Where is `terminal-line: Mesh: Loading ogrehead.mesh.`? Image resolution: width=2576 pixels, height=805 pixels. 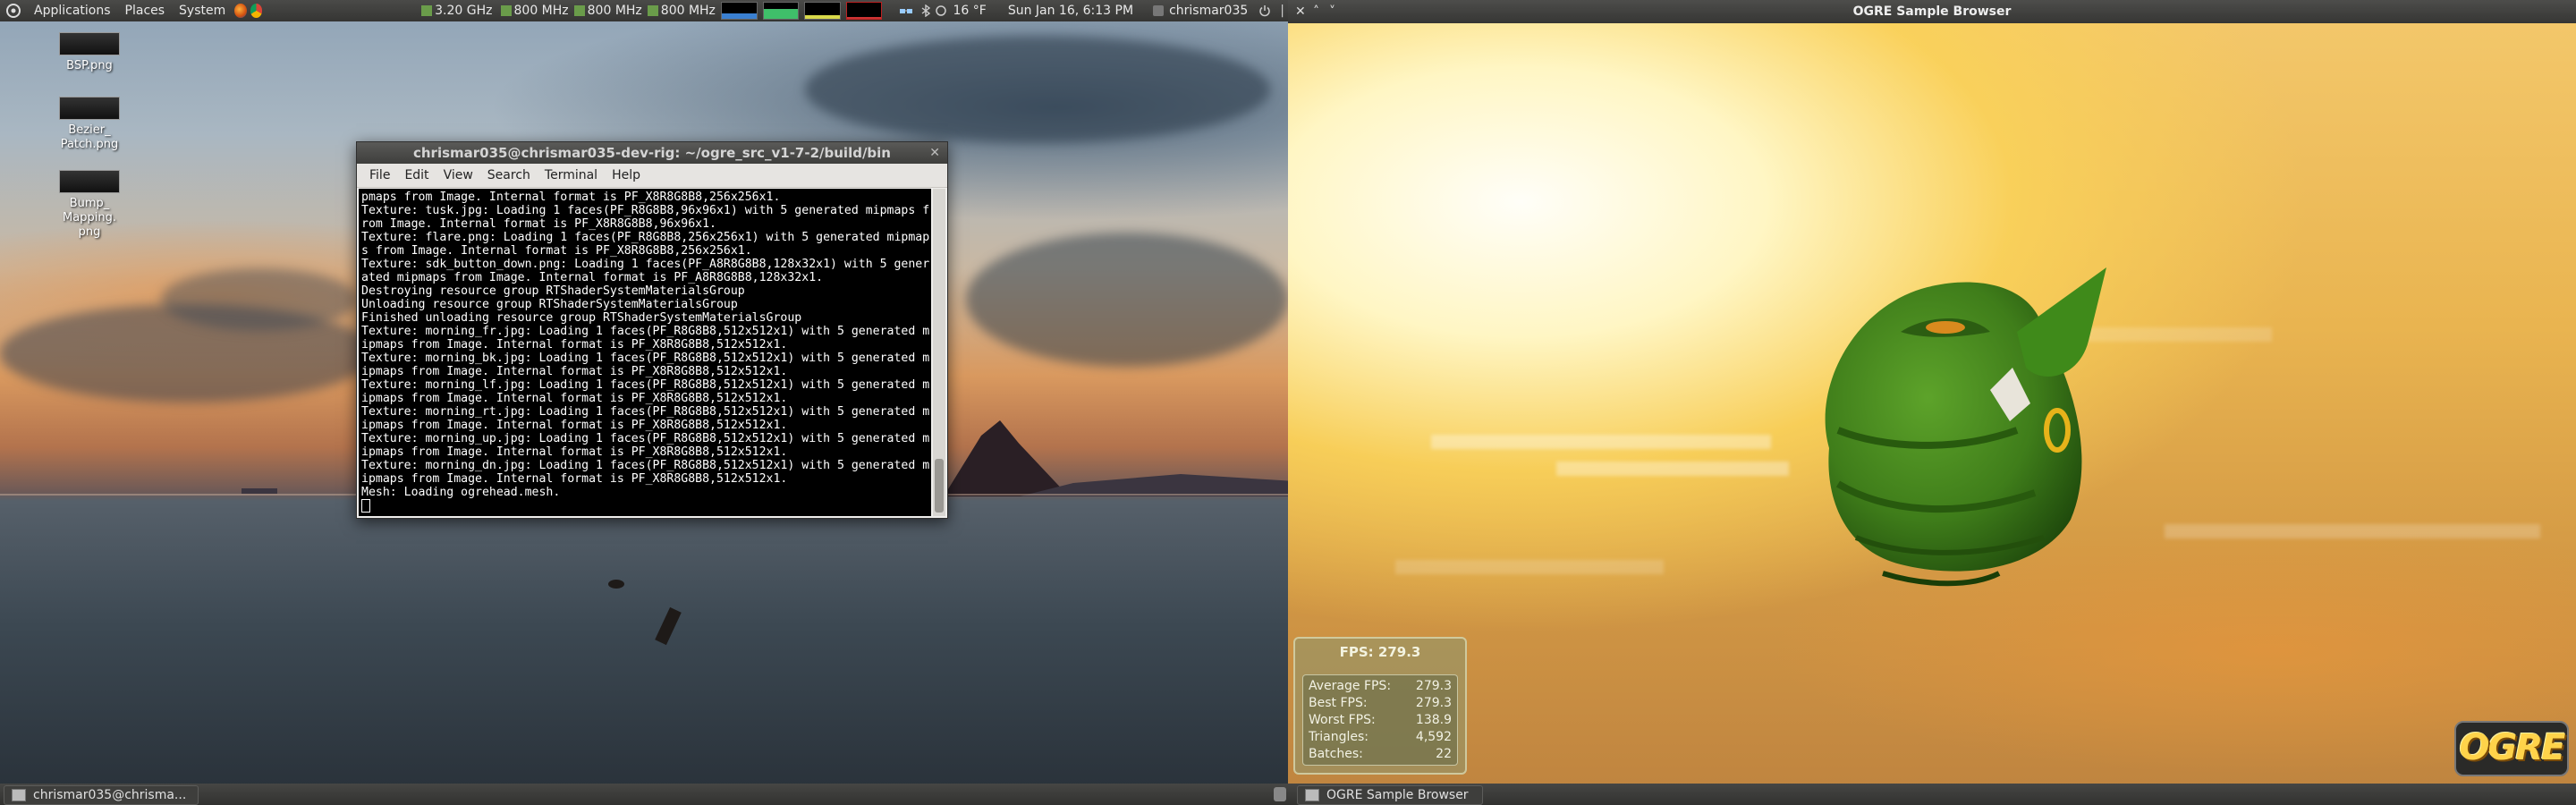
terminal-line: Mesh: Loading ogrehead.mesh. is located at coordinates (461, 492).